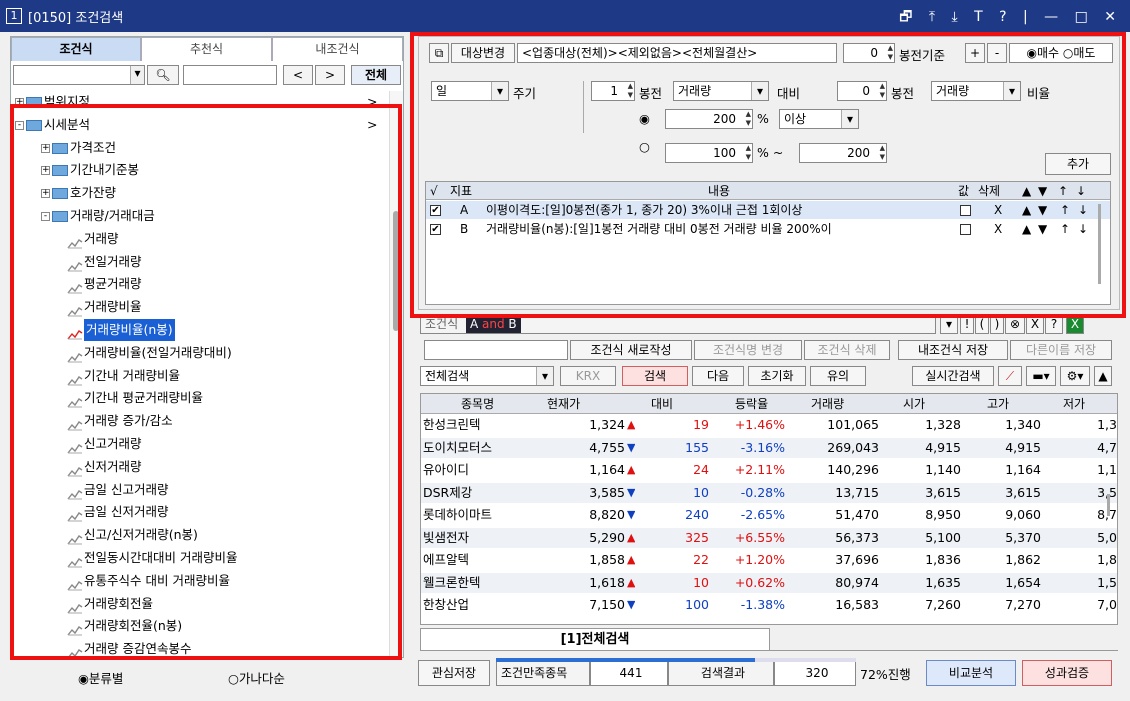 The width and height of the screenshot is (1130, 701). What do you see at coordinates (104, 284) in the screenshot?
I see `tree-item: 평균거래량` at bounding box center [104, 284].